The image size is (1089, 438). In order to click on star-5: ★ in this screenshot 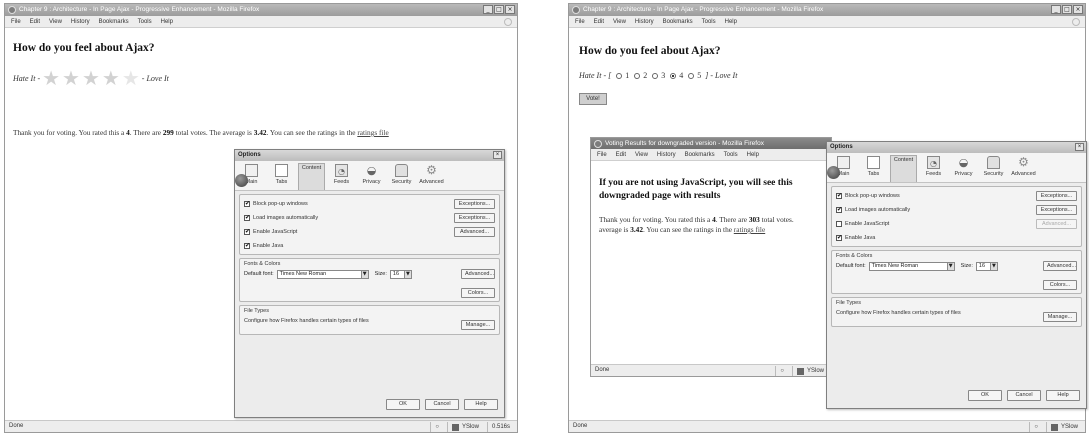, I will do `click(131, 78)`.